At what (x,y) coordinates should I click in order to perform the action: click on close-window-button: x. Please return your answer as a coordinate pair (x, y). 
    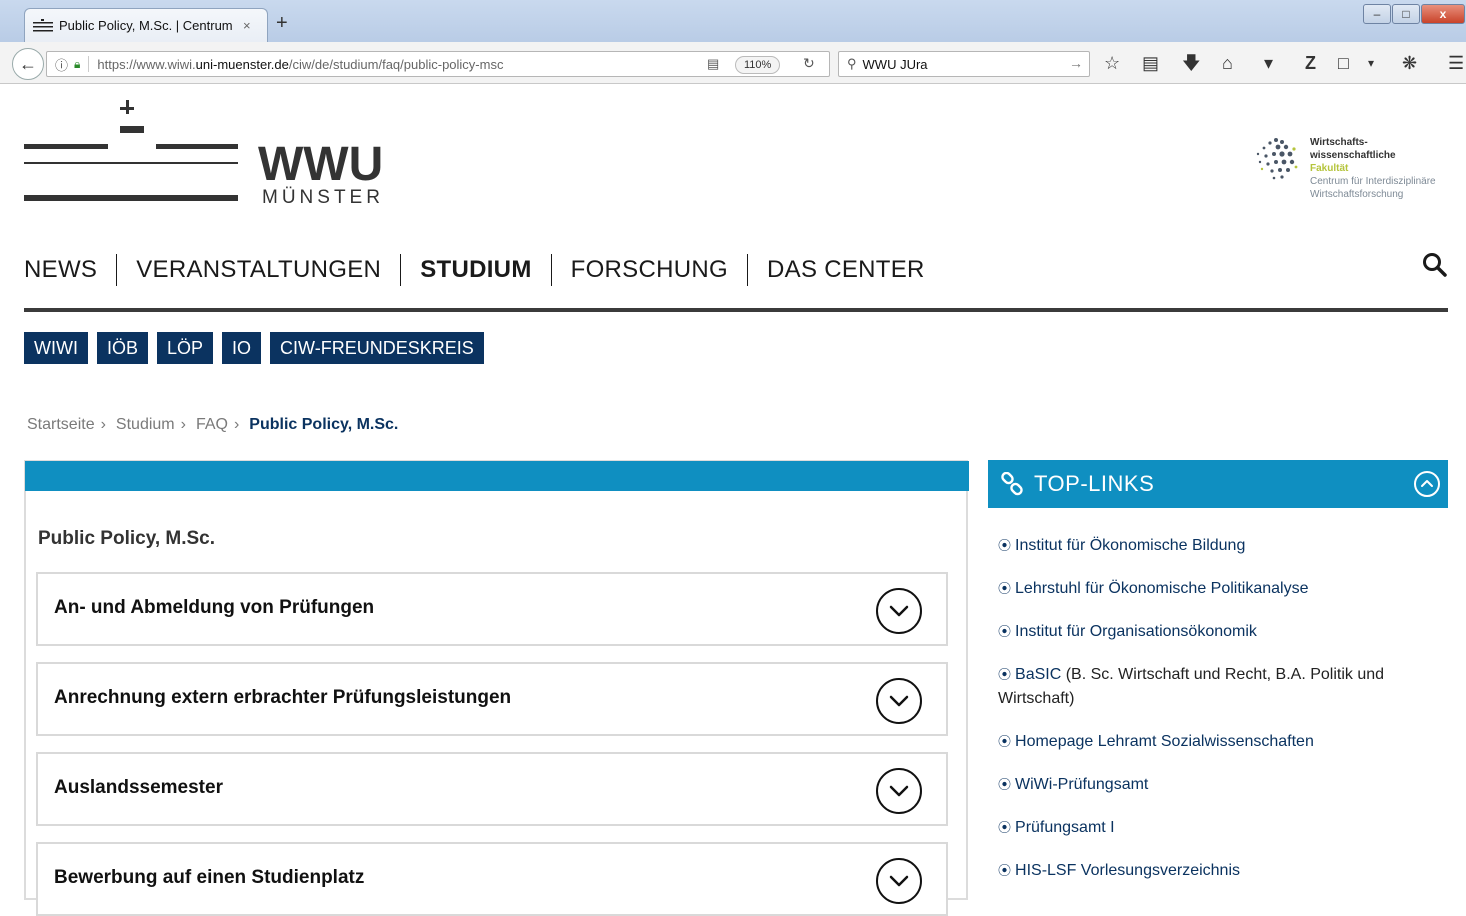
    Looking at the image, I should click on (1443, 14).